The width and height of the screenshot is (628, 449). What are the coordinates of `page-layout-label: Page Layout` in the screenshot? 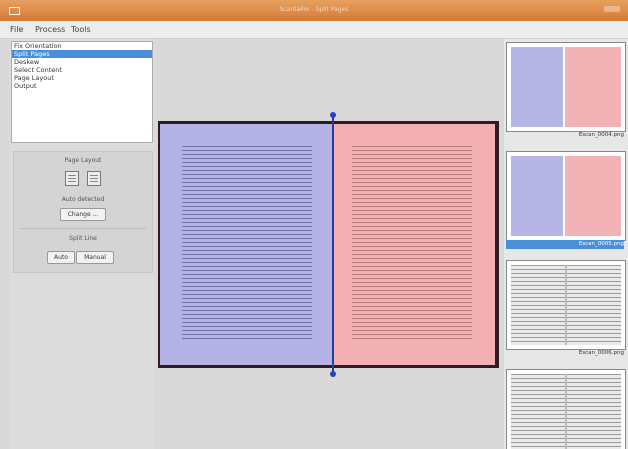 It's located at (83, 160).